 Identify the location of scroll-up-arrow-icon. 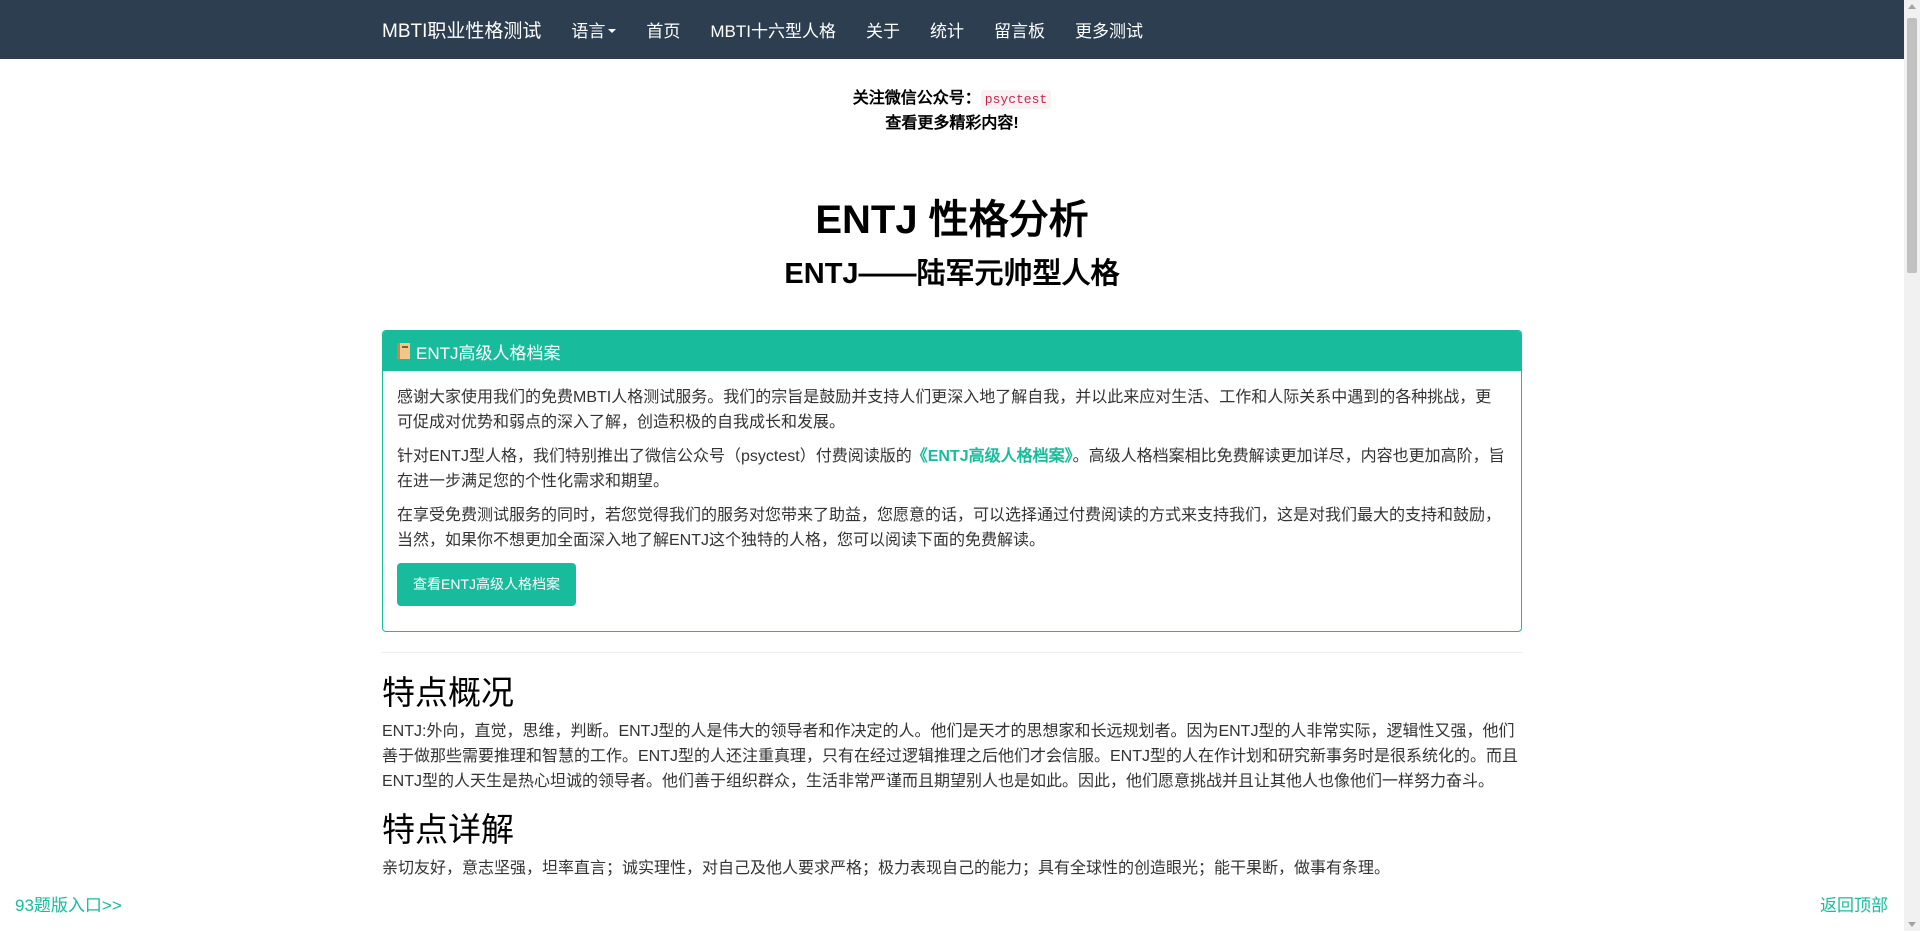
(1912, 6).